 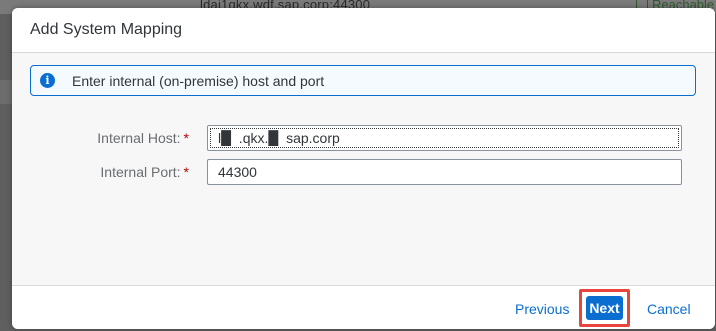 I want to click on next-button-highlight: Next, so click(x=604, y=308).